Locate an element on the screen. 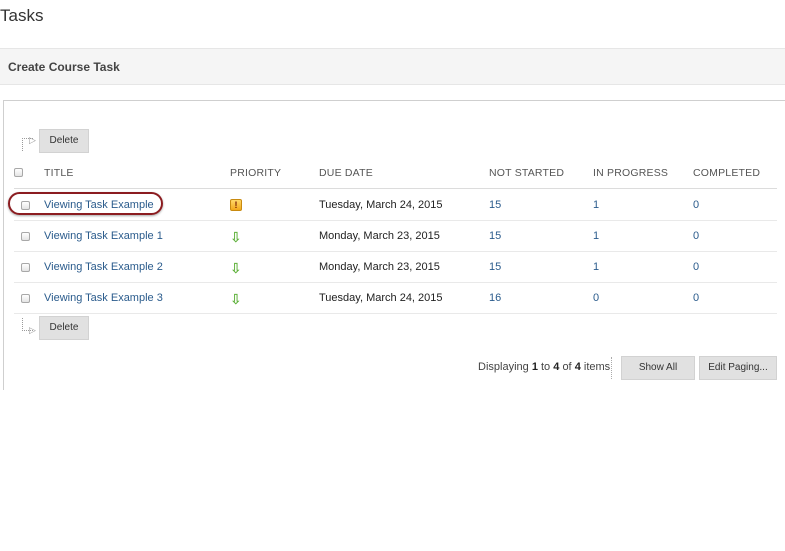  col-header-priority: PRIORITY is located at coordinates (255, 173).